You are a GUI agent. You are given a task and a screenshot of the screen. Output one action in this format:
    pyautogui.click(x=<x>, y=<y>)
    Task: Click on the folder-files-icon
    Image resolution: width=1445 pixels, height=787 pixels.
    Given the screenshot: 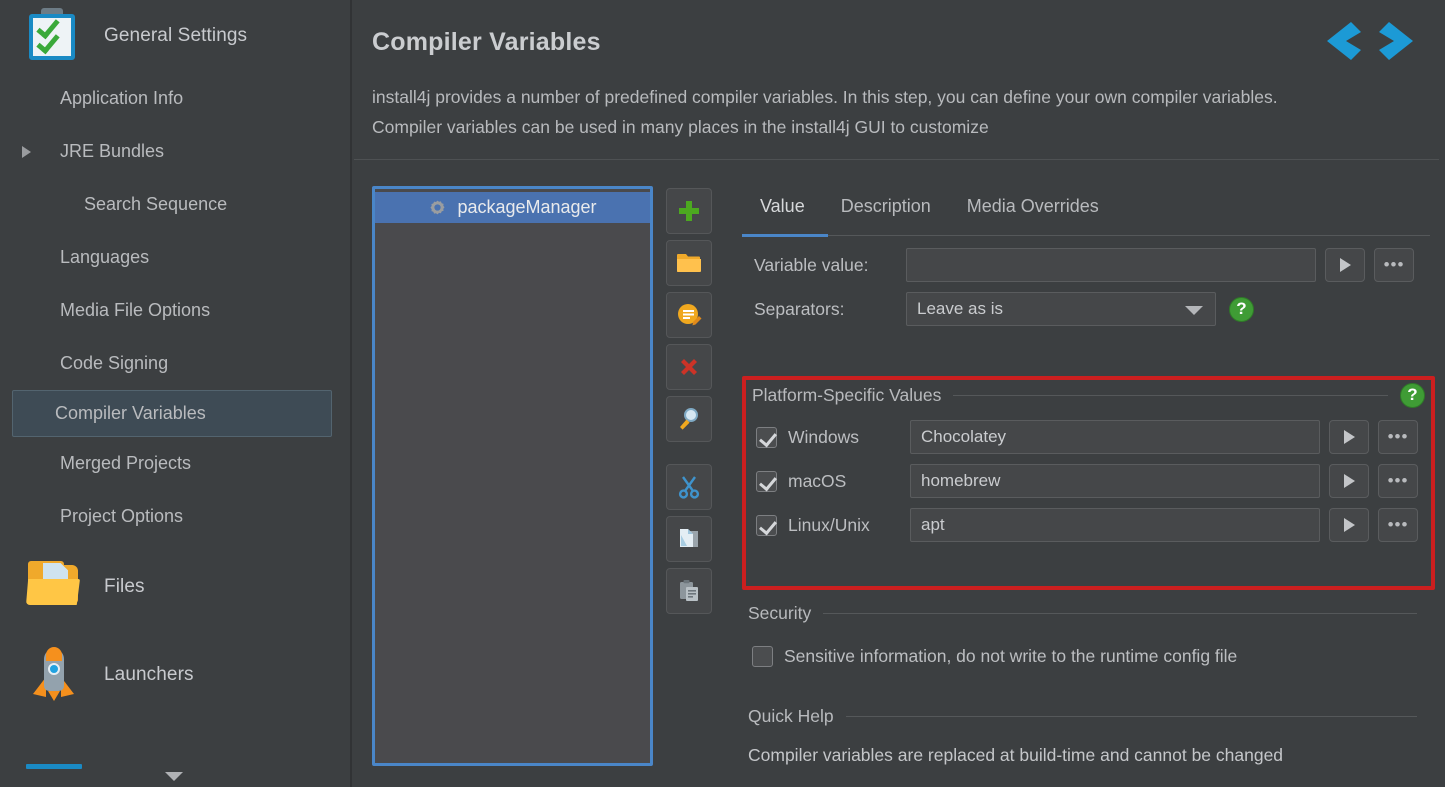 What is the action you would take?
    pyautogui.click(x=54, y=587)
    